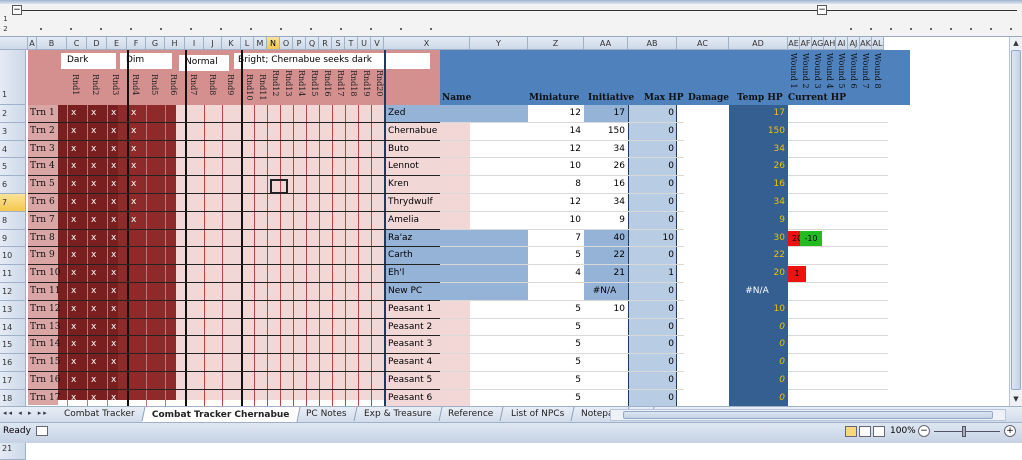  Describe the element at coordinates (400, 256) in the screenshot. I see `combatant-name: Carth` at that location.